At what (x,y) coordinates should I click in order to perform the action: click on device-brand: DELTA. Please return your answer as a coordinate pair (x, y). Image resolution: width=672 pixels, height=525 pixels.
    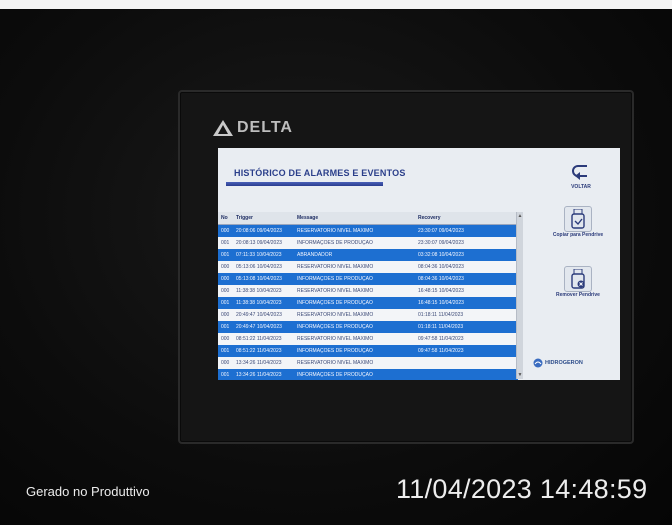
    Looking at the image, I should click on (265, 127).